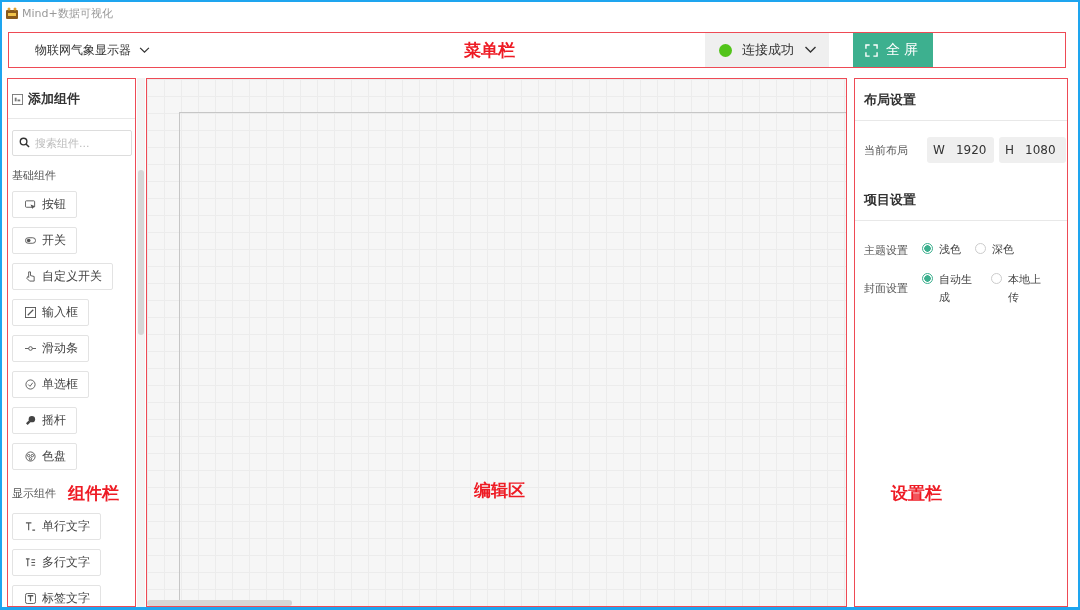  Describe the element at coordinates (30, 420) in the screenshot. I see `joystick-icon` at that location.